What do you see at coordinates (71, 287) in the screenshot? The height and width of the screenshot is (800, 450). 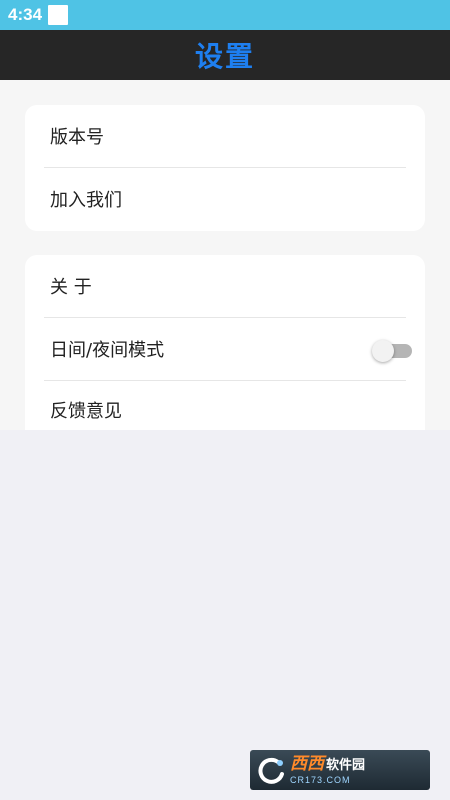 I see `settings-item-label: 关 于` at bounding box center [71, 287].